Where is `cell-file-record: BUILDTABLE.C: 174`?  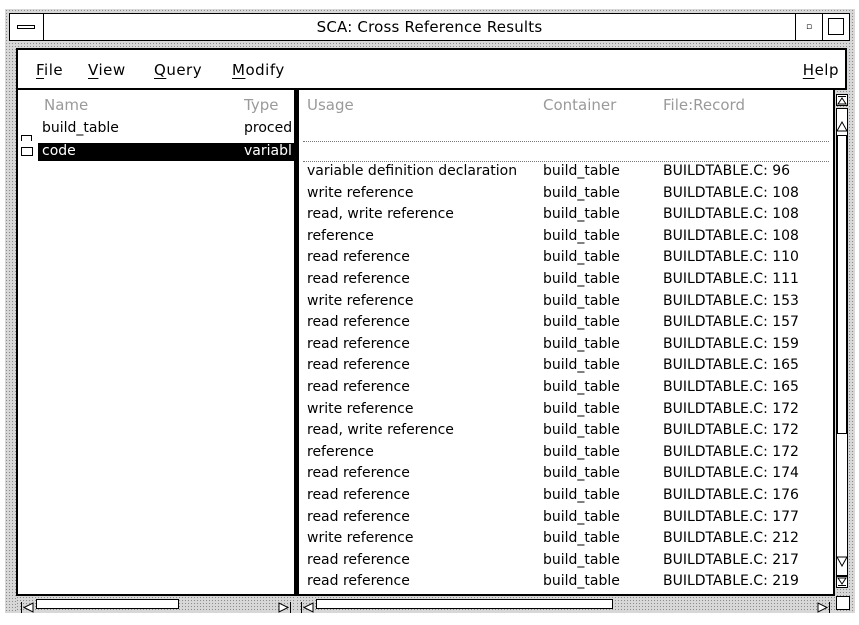 cell-file-record: BUILDTABLE.C: 174 is located at coordinates (731, 473).